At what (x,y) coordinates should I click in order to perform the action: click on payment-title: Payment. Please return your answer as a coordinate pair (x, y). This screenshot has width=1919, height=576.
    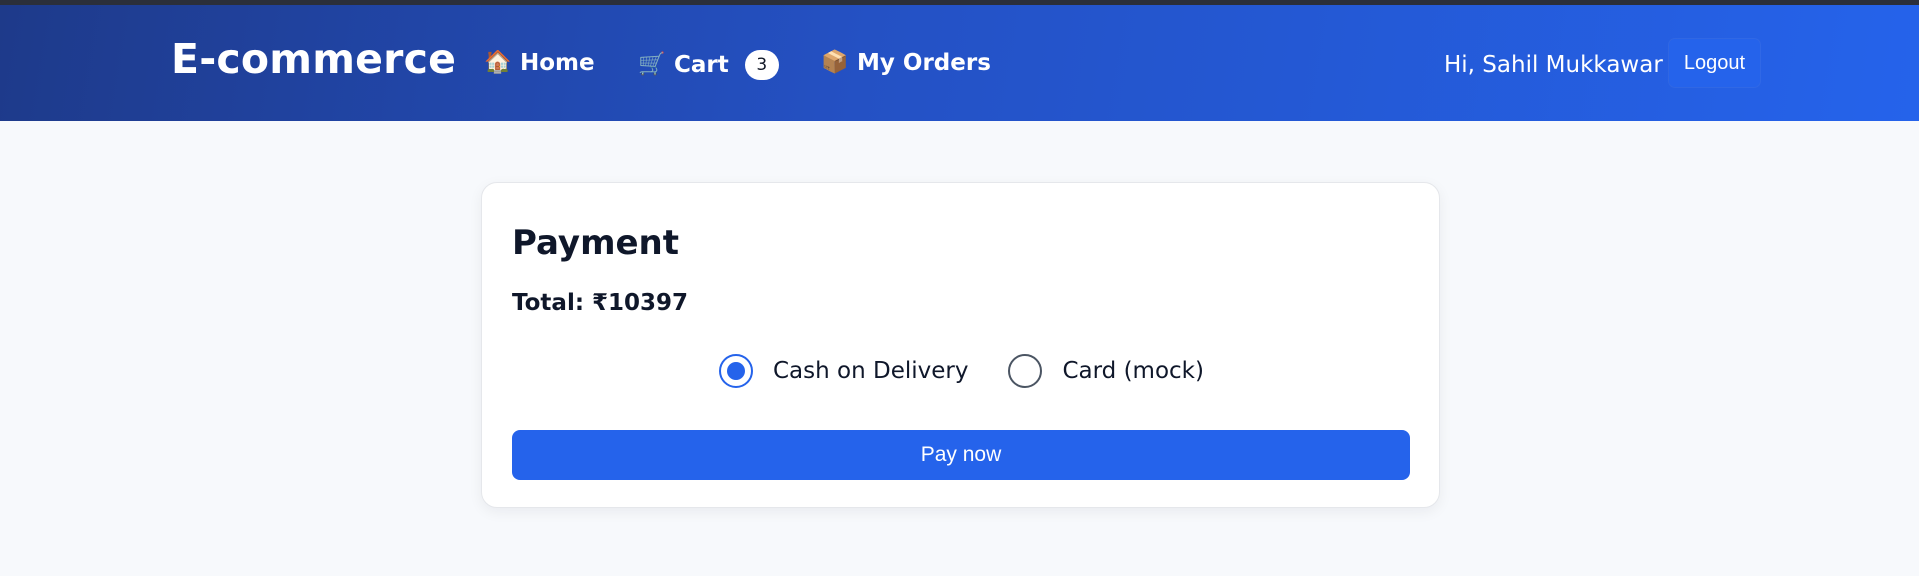
    Looking at the image, I should click on (596, 243).